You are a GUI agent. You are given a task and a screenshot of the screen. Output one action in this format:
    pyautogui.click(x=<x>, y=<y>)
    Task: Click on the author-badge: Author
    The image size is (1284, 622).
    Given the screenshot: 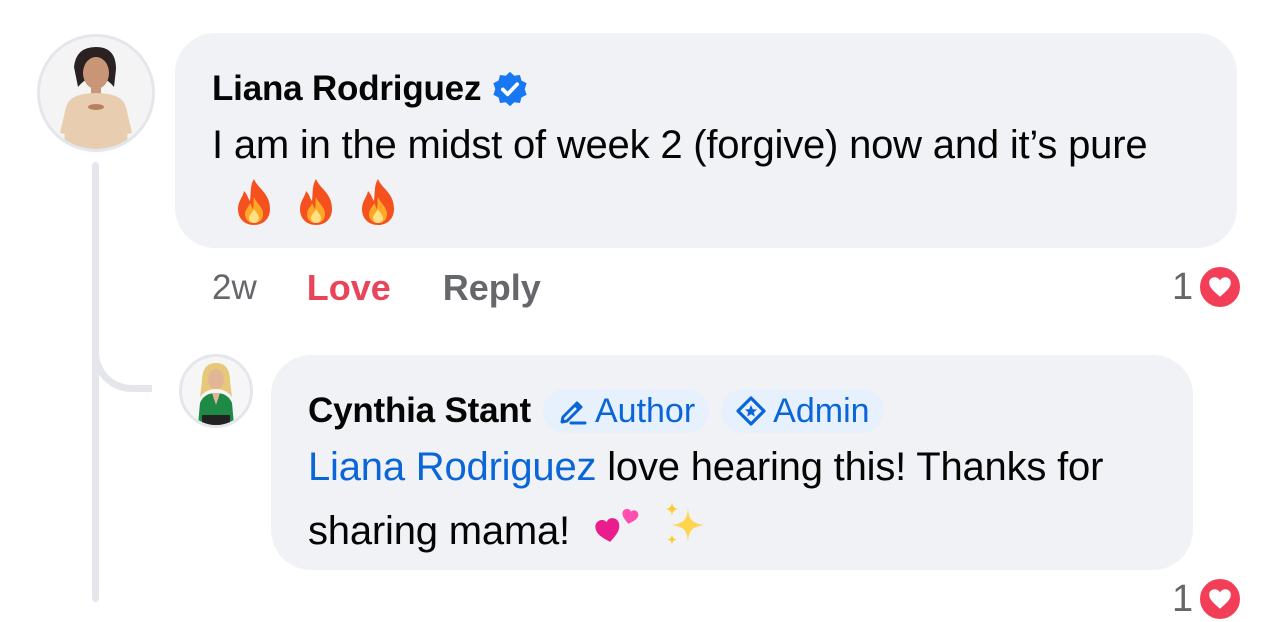 What is the action you would take?
    pyautogui.click(x=626, y=411)
    